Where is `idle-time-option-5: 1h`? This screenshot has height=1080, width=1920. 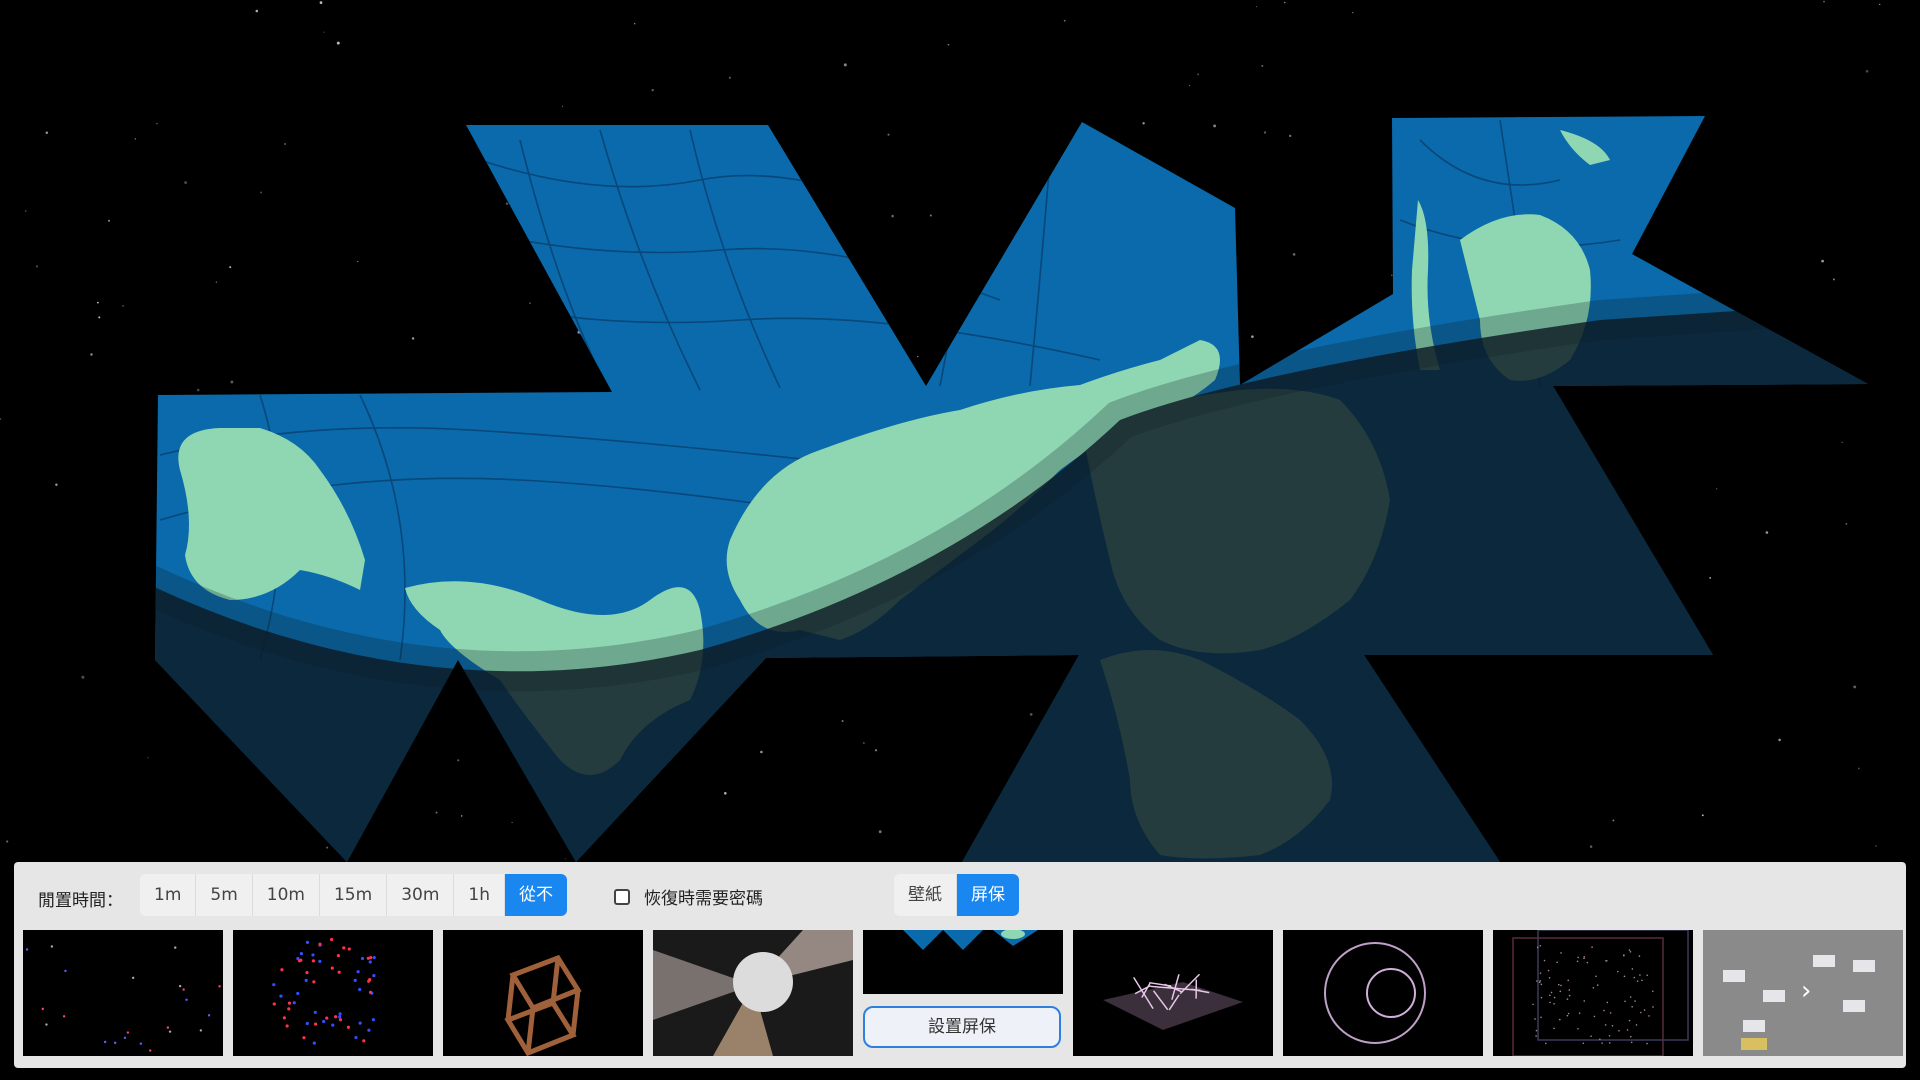 idle-time-option-5: 1h is located at coordinates (479, 895).